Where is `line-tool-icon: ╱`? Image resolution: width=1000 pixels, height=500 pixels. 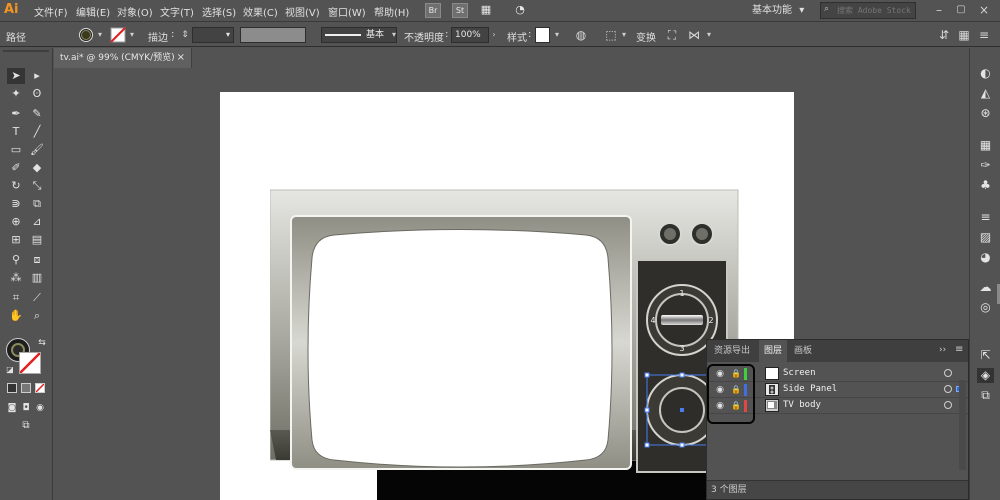 line-tool-icon: ╱ is located at coordinates (37, 132).